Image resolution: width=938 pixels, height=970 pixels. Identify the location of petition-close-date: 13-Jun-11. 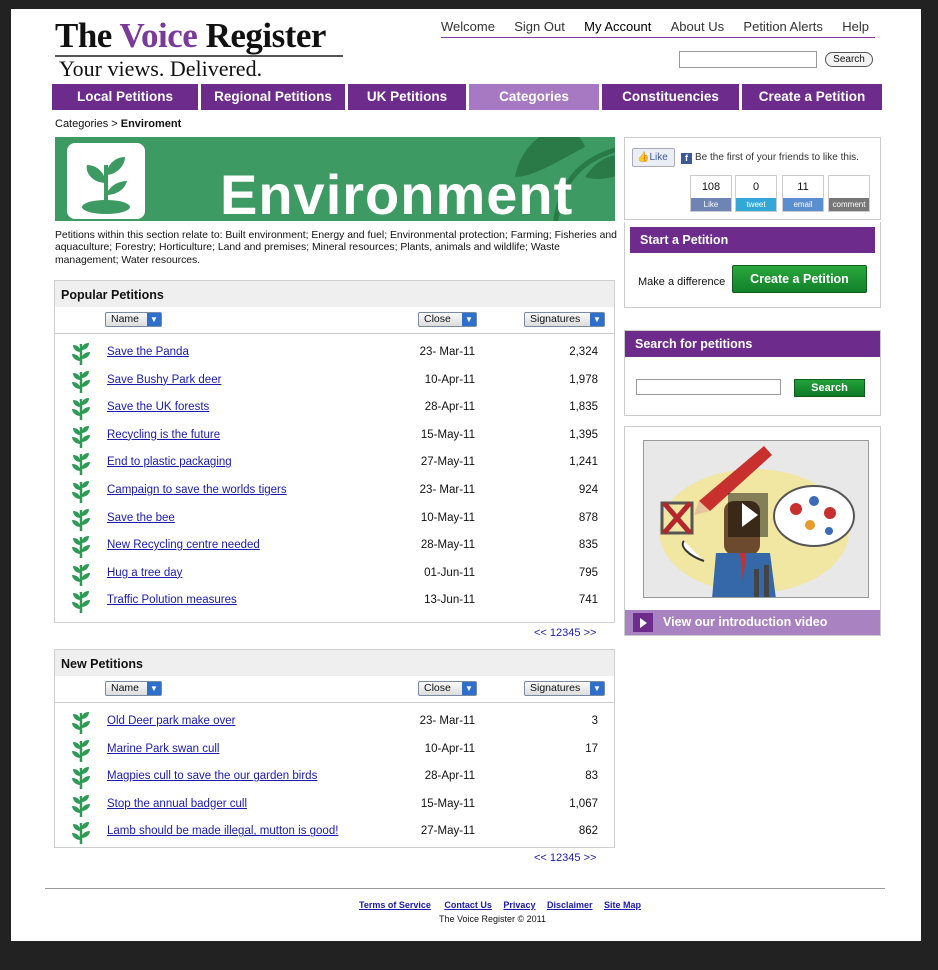
(449, 600).